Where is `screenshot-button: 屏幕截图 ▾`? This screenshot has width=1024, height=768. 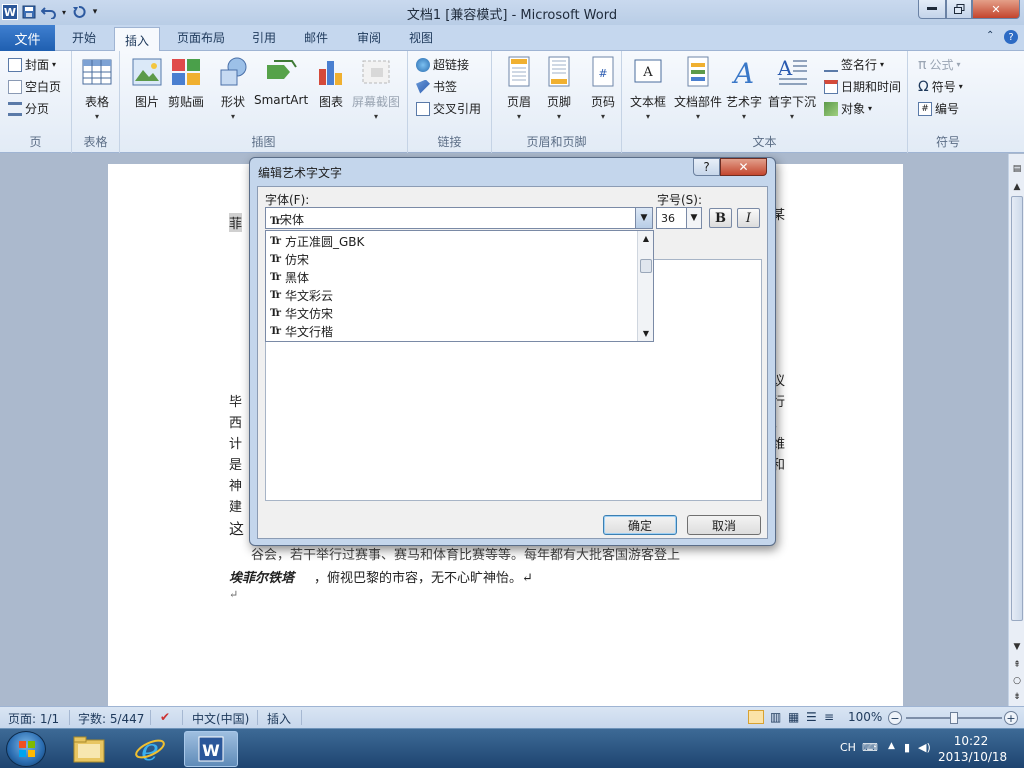
screenshot-button: 屏幕截图 ▾ is located at coordinates (376, 88).